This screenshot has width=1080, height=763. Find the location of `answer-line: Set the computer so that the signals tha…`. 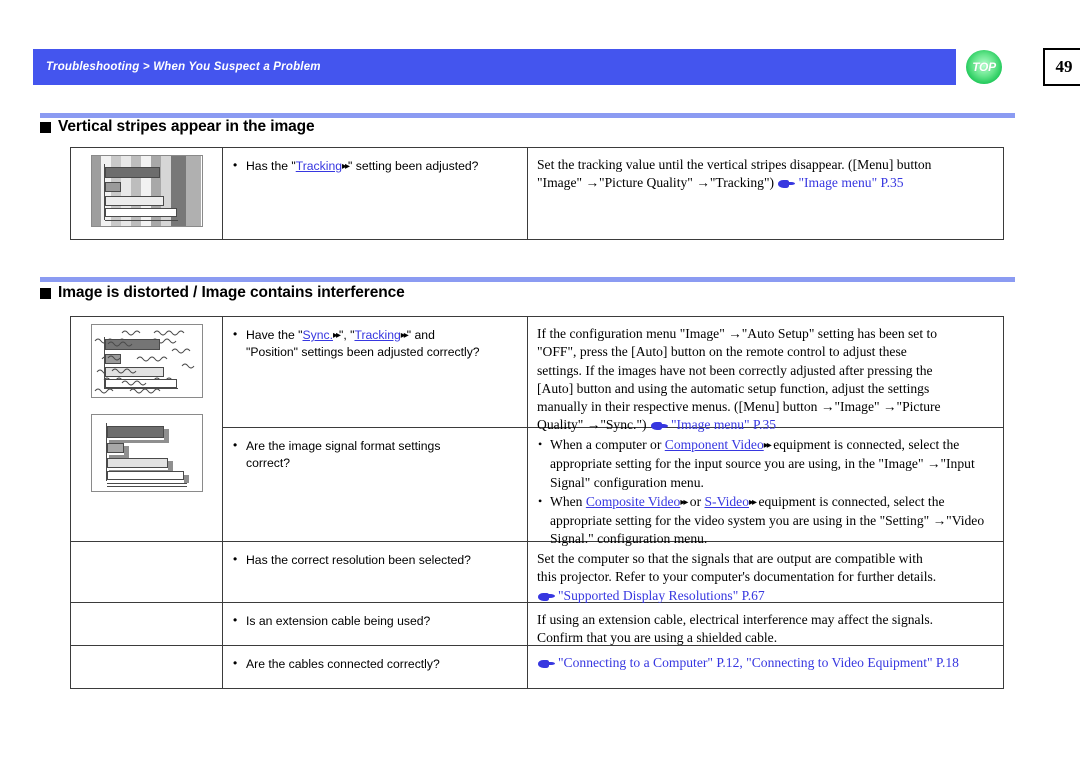

answer-line: Set the computer so that the signals tha… is located at coordinates (730, 558).